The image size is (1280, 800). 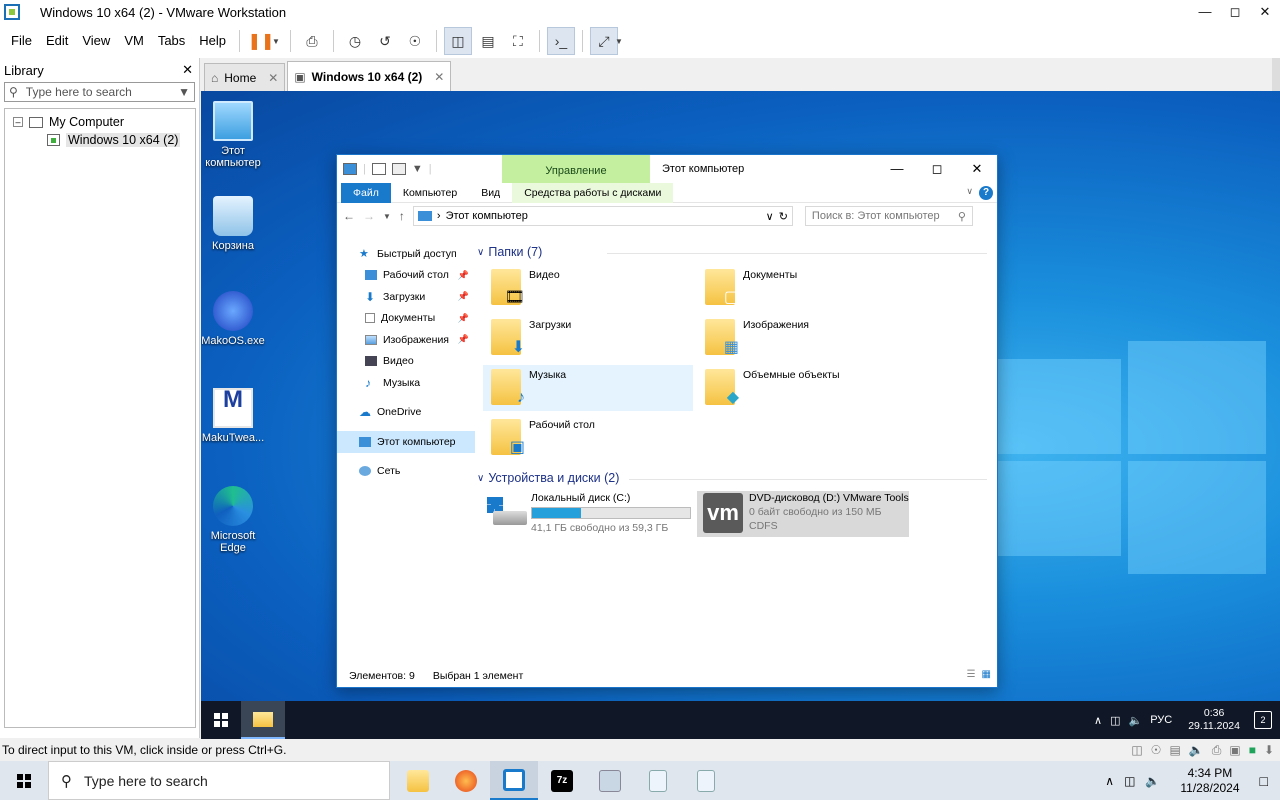 What do you see at coordinates (233, 224) in the screenshot?
I see `desktop-icon-recycle-bin: Корзина` at bounding box center [233, 224].